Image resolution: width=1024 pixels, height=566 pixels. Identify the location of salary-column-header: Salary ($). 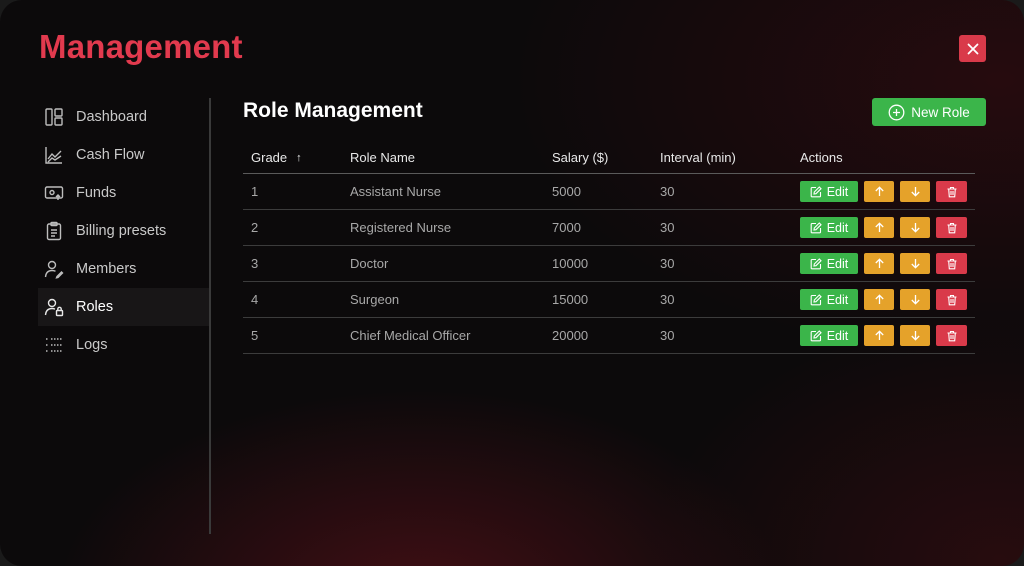
(580, 157).